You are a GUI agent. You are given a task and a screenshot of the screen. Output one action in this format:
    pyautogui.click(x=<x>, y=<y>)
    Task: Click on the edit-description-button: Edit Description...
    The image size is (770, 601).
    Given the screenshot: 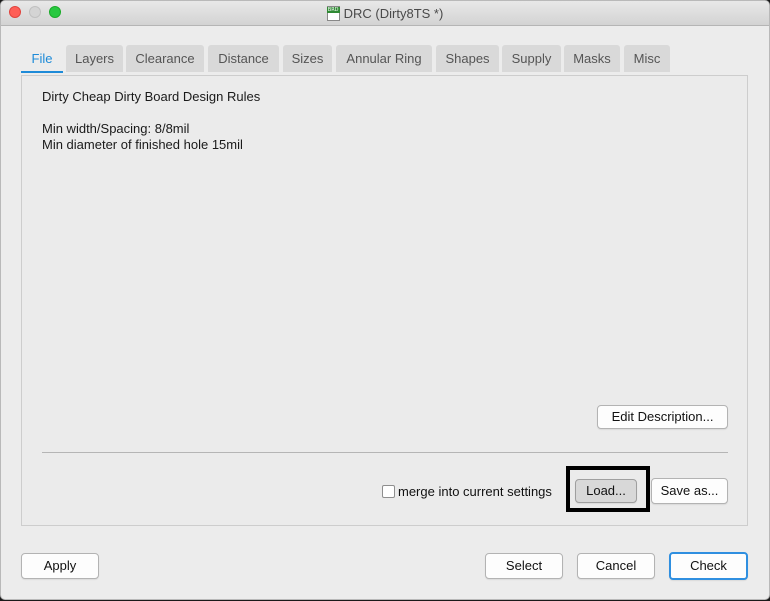 What is the action you would take?
    pyautogui.click(x=662, y=417)
    